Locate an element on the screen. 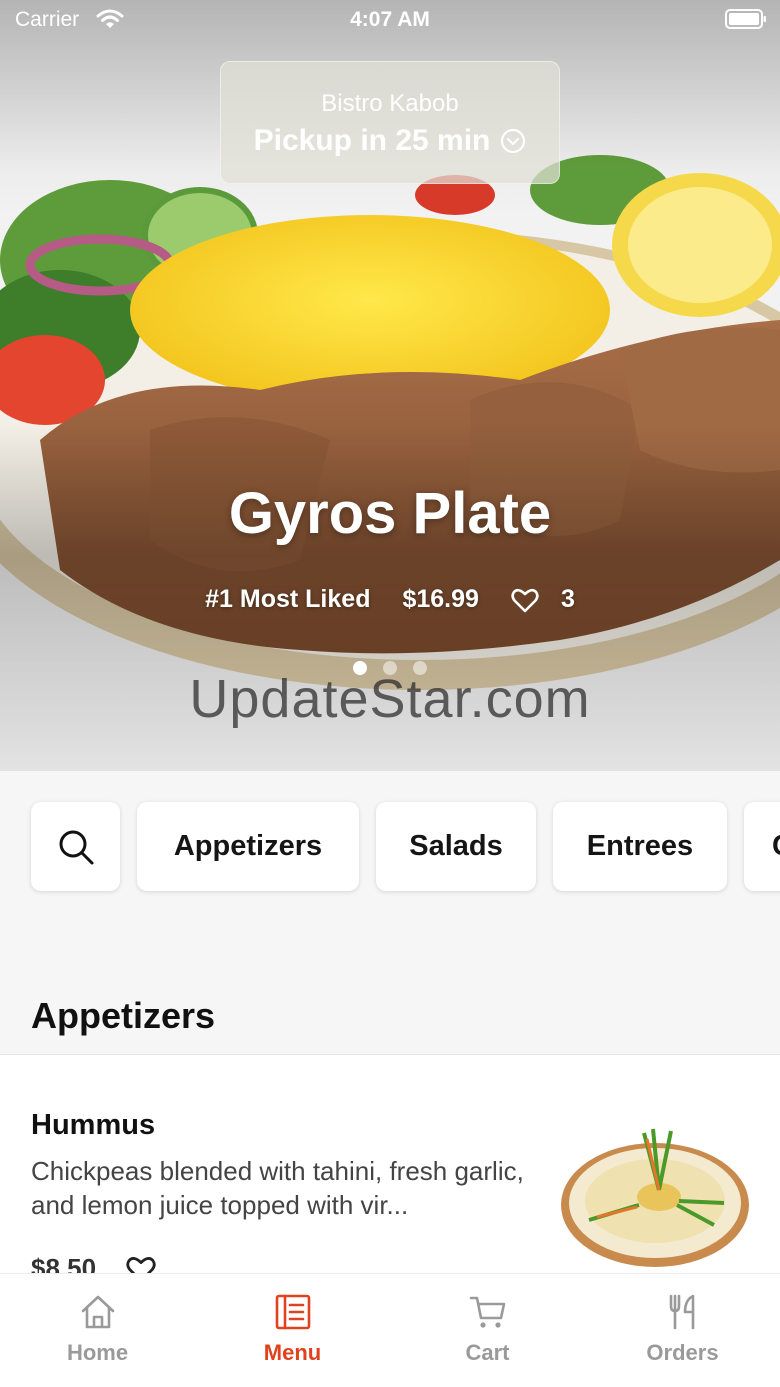 The width and height of the screenshot is (780, 1387). category-chip-partial: C is located at coordinates (762, 846).